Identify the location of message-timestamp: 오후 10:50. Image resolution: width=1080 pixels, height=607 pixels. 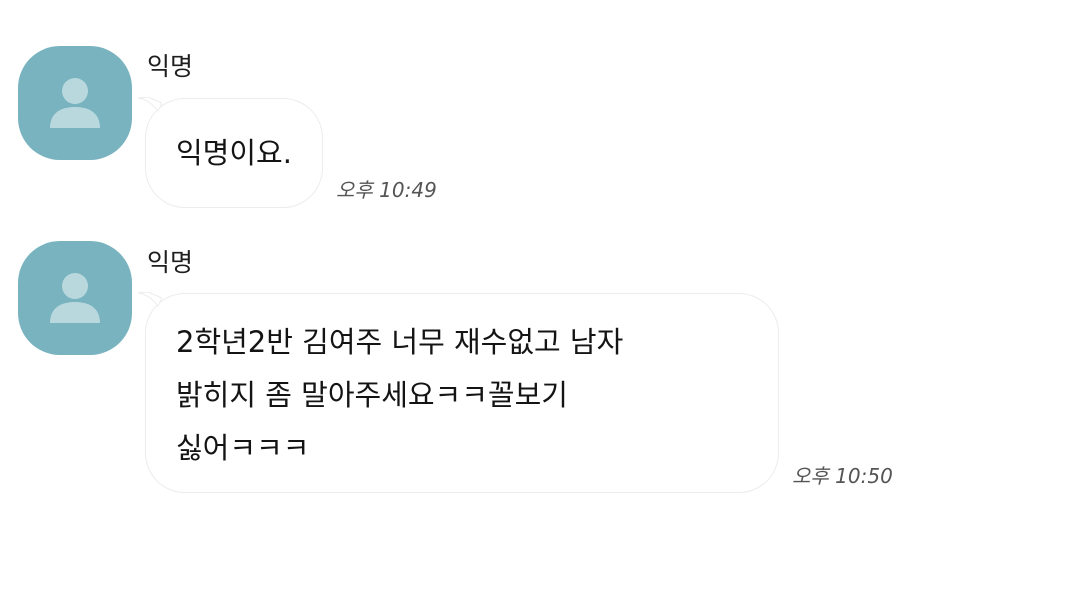
(842, 476).